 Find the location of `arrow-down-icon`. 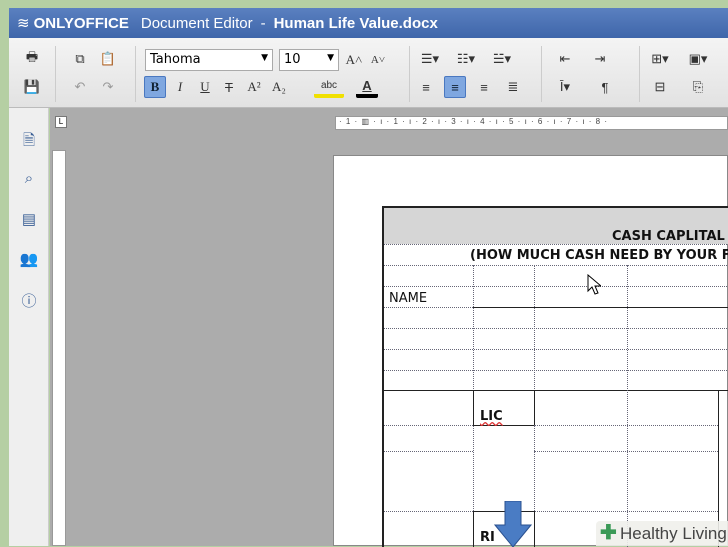

arrow-down-icon is located at coordinates (513, 524).